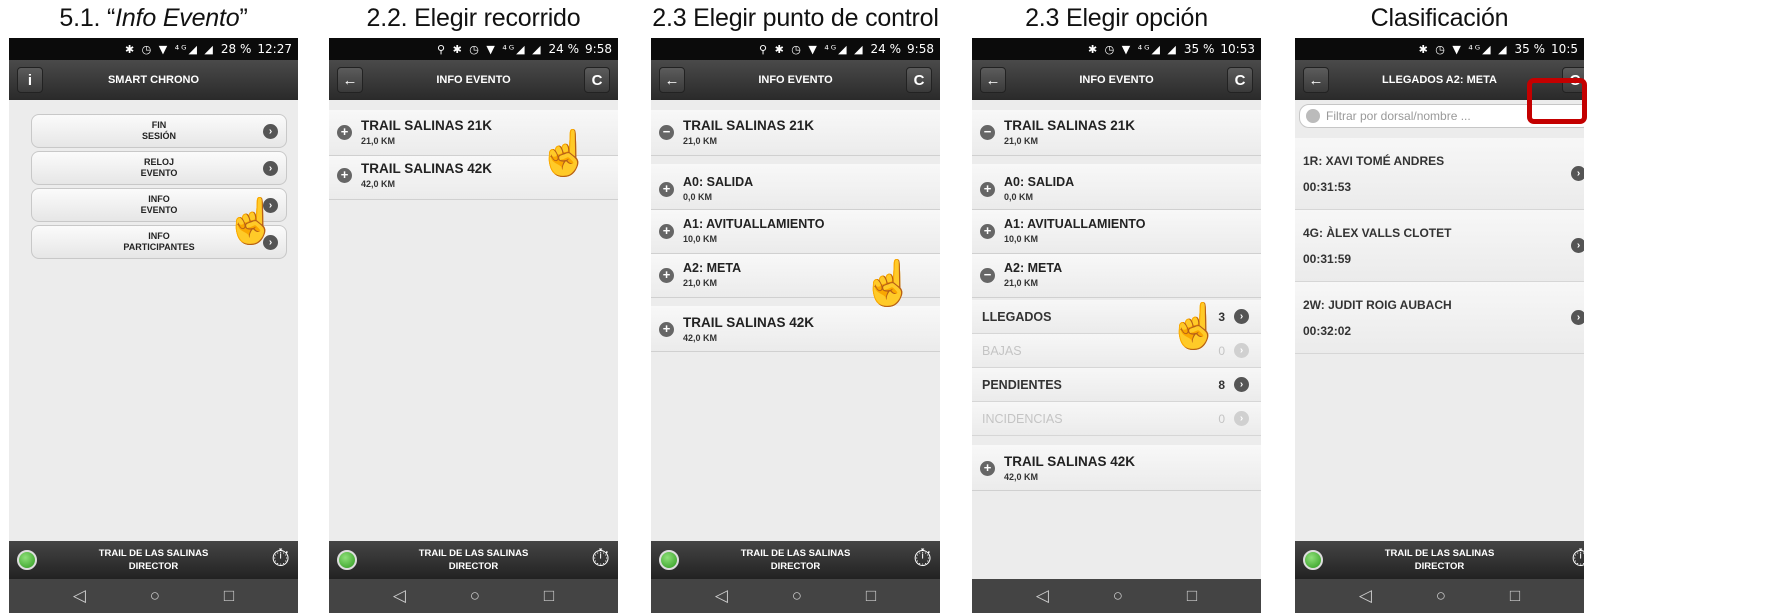 The width and height of the screenshot is (1772, 613). Describe the element at coordinates (30, 80) in the screenshot. I see `info-button: i` at that location.